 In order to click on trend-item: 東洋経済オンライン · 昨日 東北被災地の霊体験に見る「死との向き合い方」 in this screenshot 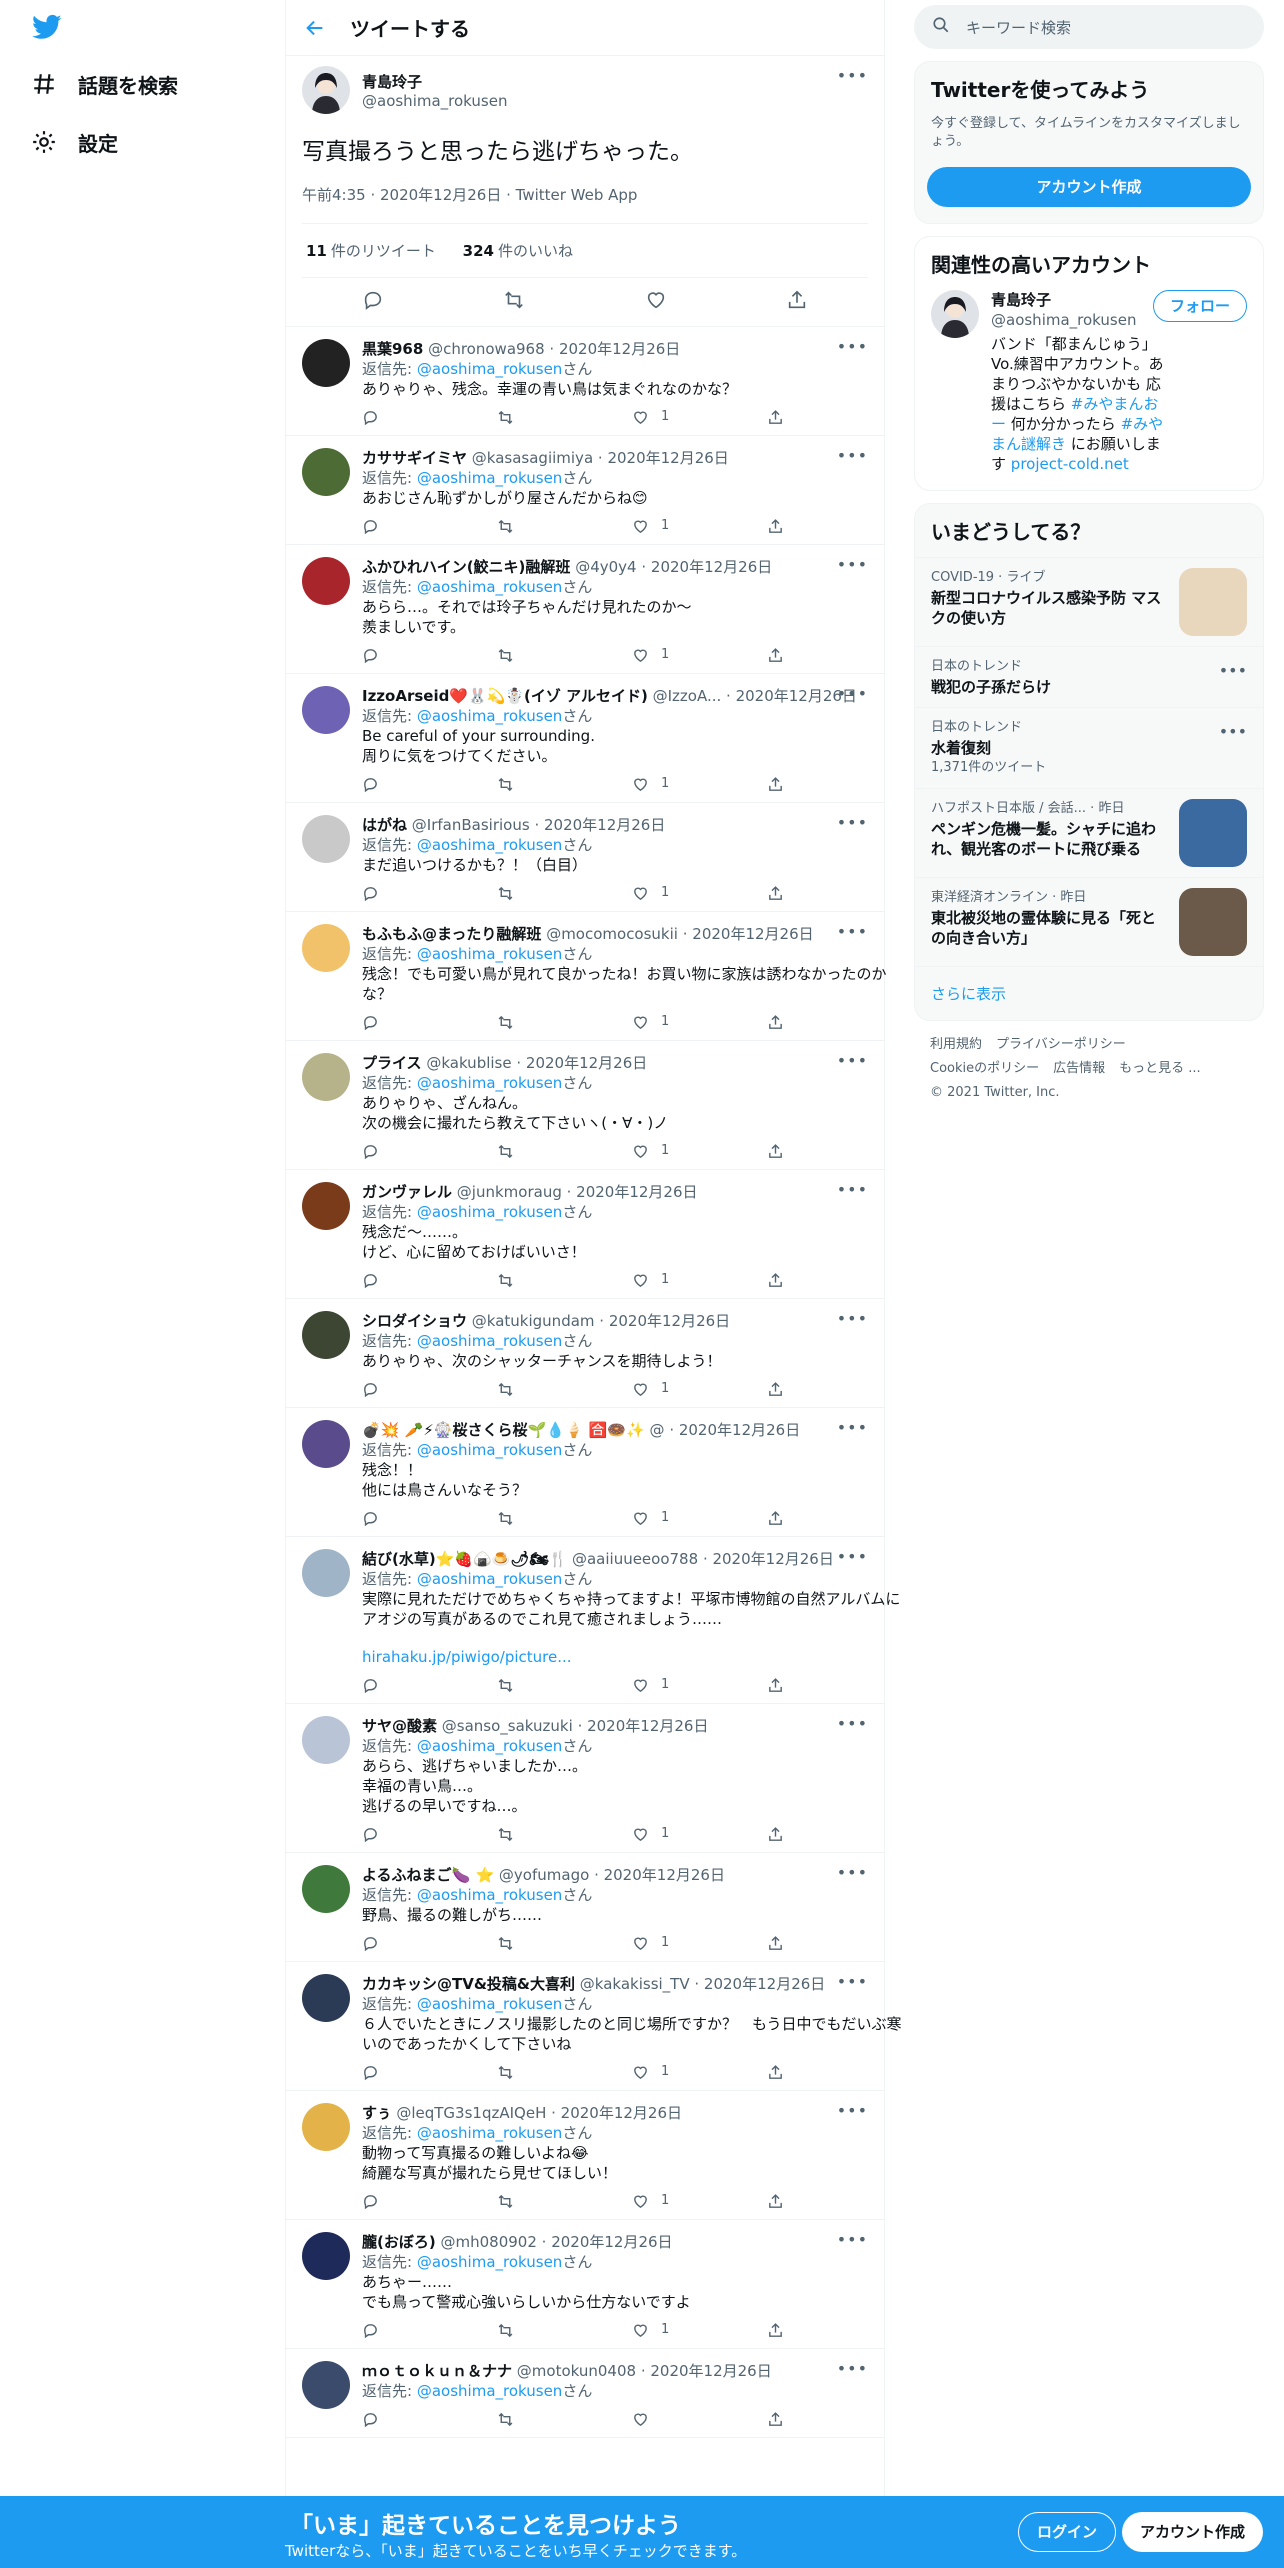, I will do `click(1089, 921)`.